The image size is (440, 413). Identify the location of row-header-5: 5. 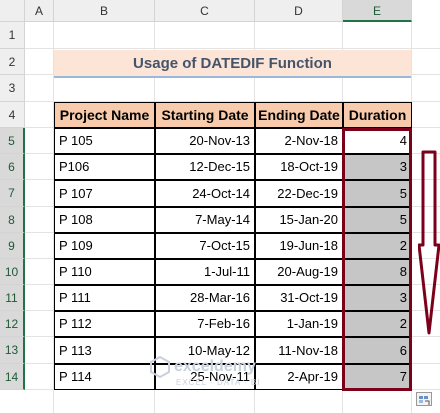
(12, 141).